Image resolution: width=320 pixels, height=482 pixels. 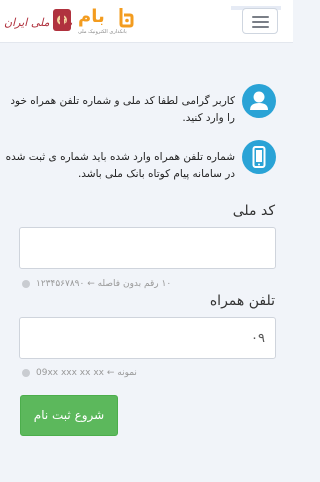 I want to click on national-code-hint: ۱۰ رقم بدون فاصله ← ۱۲۳۴۵۶۷۸۹۰, so click(x=137, y=284).